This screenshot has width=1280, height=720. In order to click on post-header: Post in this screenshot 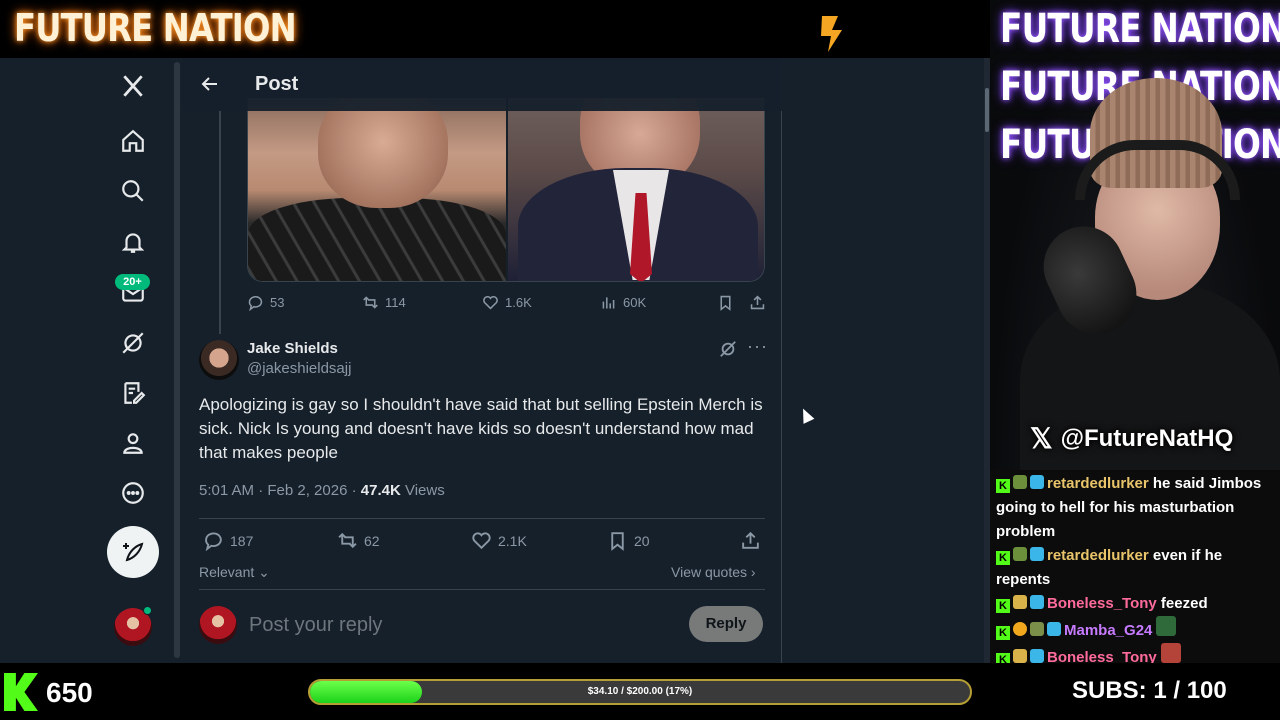, I will do `click(482, 84)`.